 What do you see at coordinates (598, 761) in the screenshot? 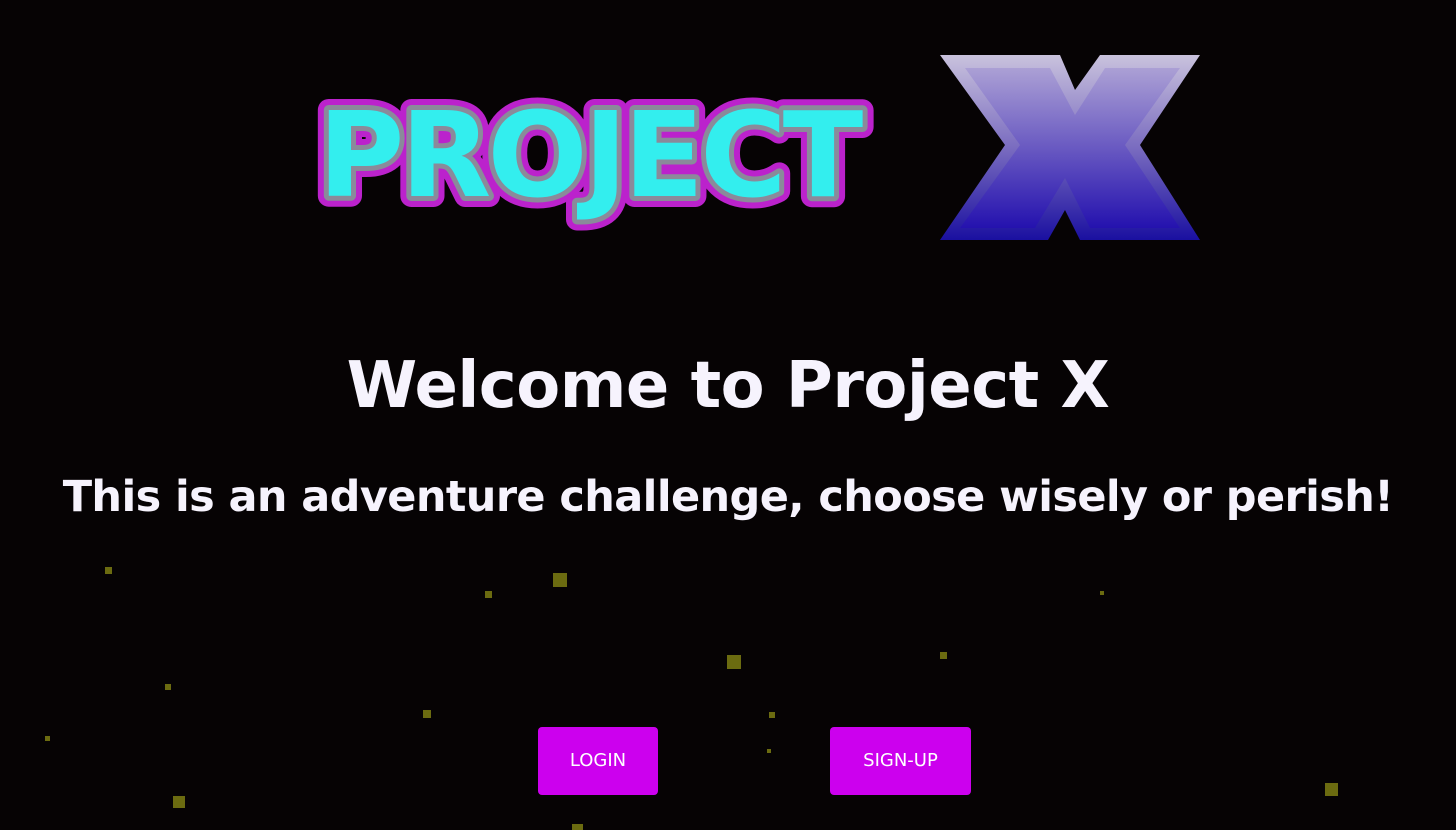
I see `login-button: LOGIN` at bounding box center [598, 761].